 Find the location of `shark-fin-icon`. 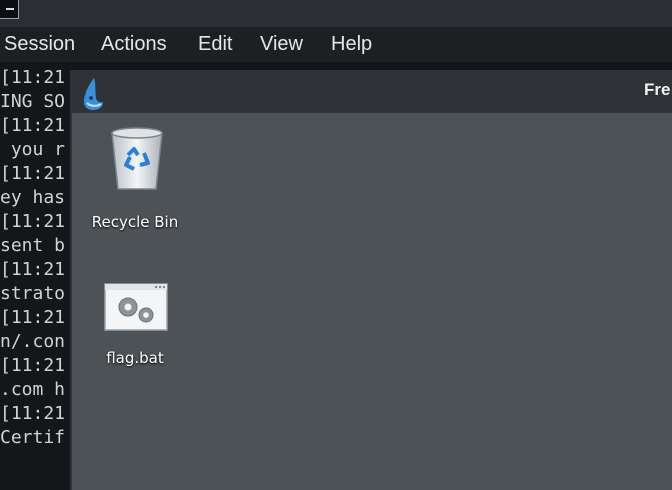

shark-fin-icon is located at coordinates (93, 94).